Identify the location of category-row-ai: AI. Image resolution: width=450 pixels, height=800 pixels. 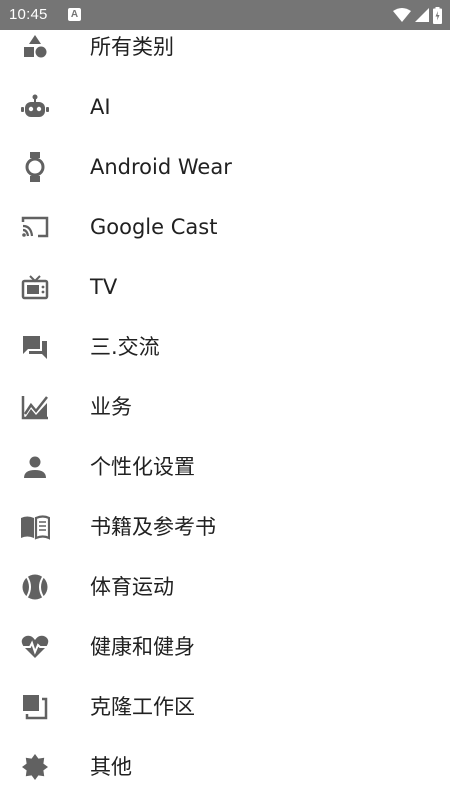
(225, 107).